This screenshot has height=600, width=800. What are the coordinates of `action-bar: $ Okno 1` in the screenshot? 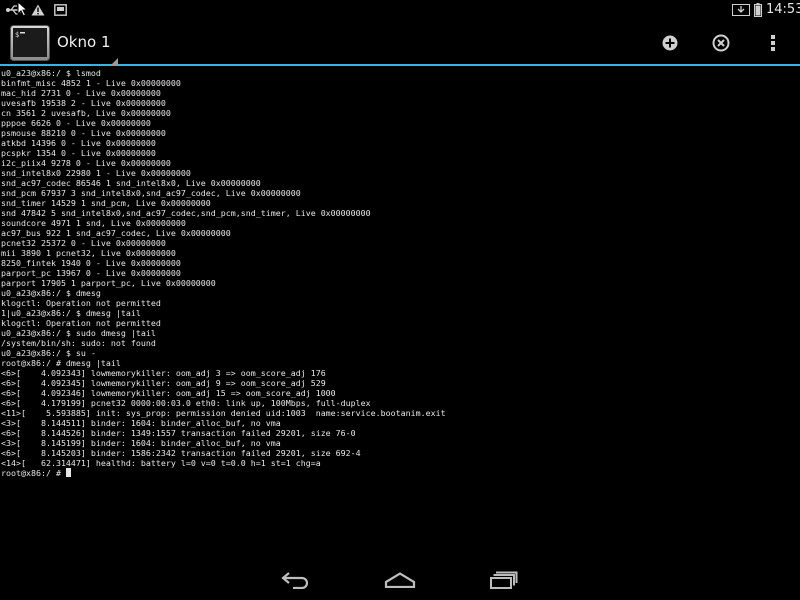 It's located at (400, 43).